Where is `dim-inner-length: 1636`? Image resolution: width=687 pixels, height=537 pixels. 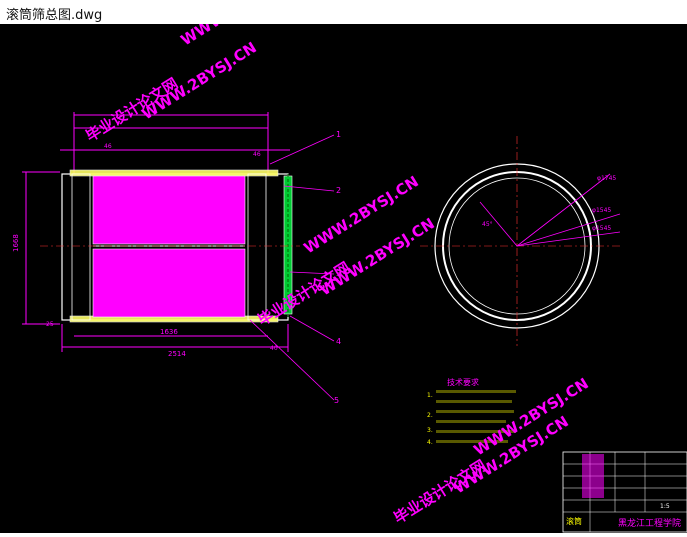 dim-inner-length: 1636 is located at coordinates (169, 332).